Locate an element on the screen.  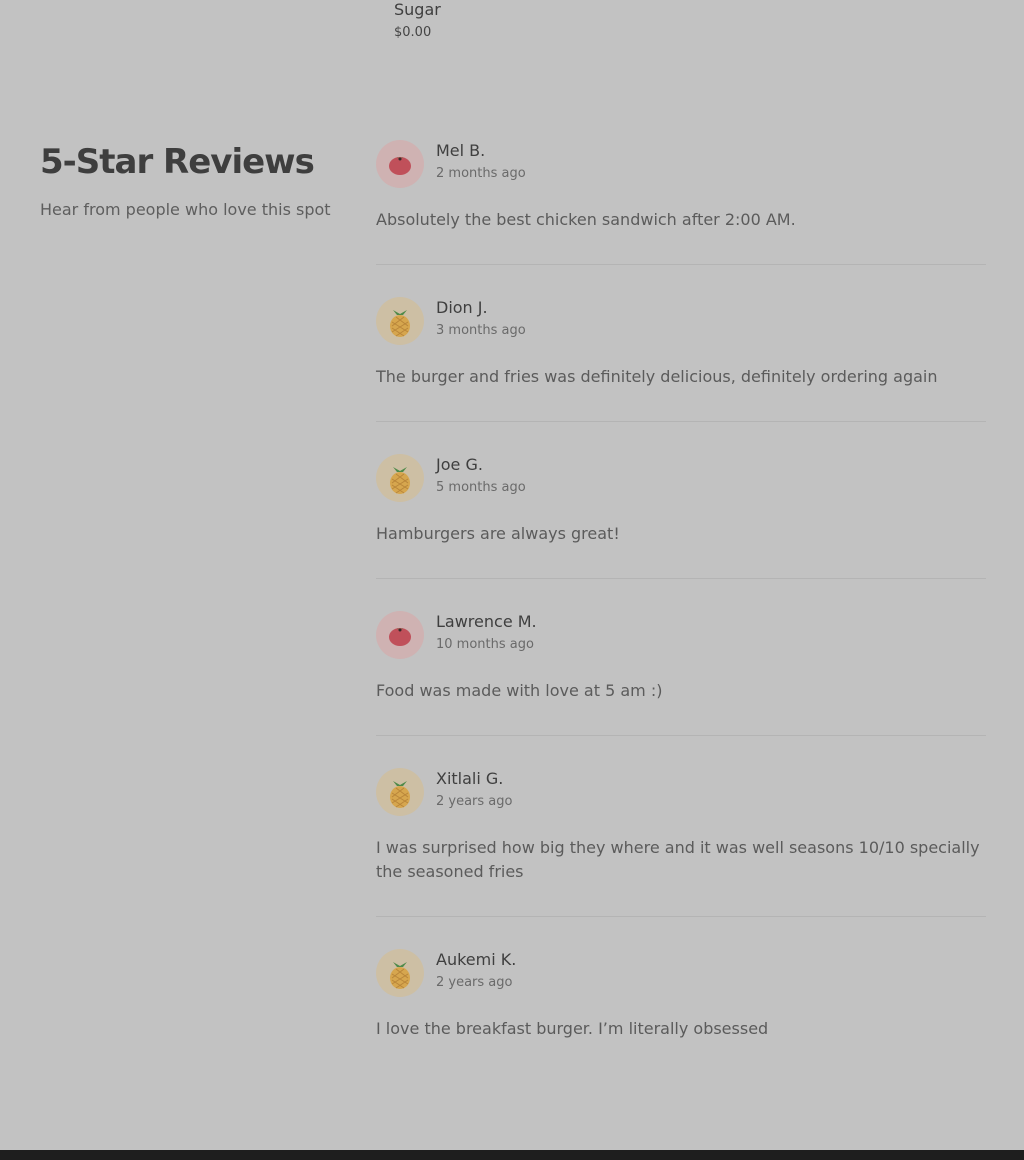
review-text: Food was made with love at 5 am :) is located at coordinates (519, 690).